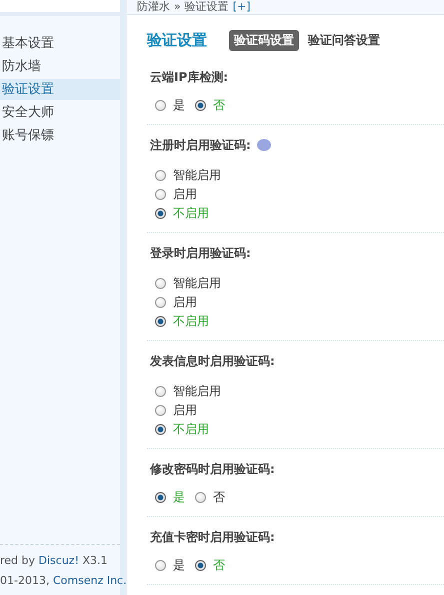  I want to click on setting-label: 充值卡密时启用验证码:, so click(212, 537).